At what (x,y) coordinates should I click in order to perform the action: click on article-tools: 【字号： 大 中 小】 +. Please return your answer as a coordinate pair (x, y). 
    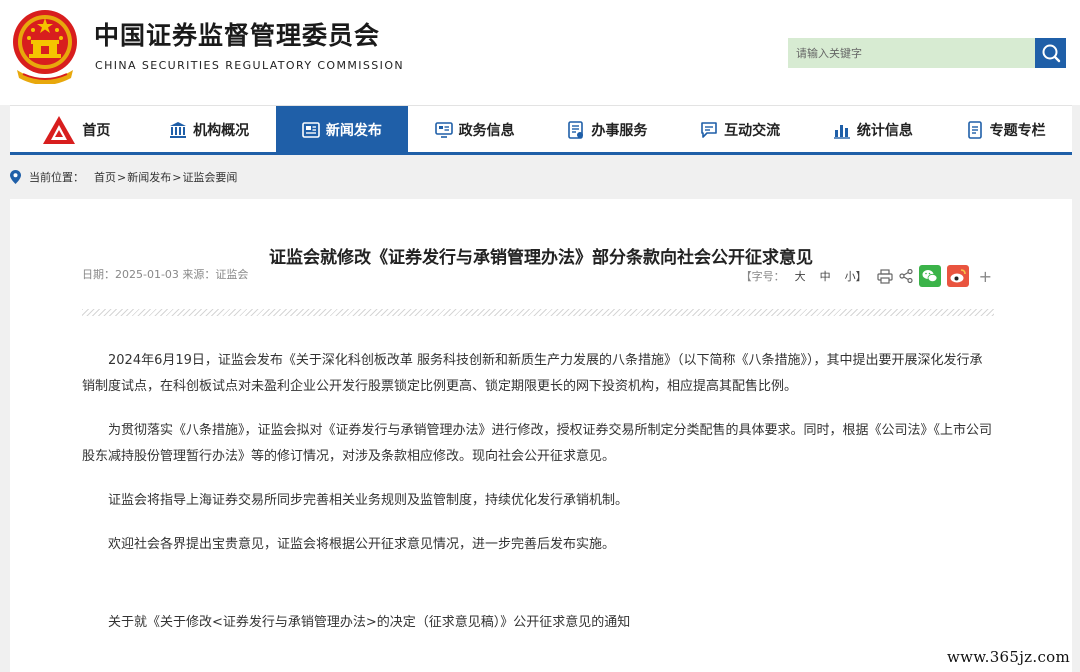
    Looking at the image, I should click on (866, 276).